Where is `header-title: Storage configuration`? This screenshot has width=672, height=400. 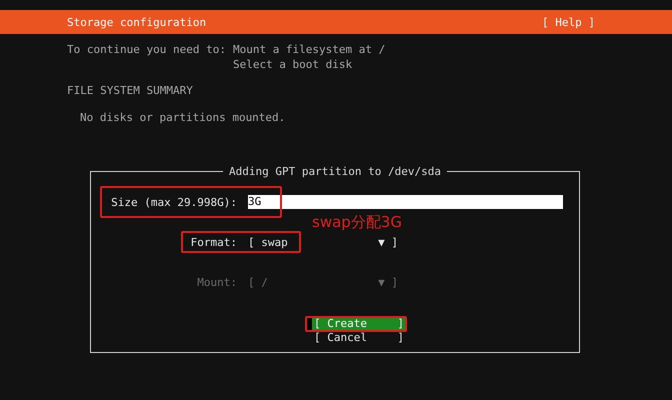
header-title: Storage configuration is located at coordinates (136, 22).